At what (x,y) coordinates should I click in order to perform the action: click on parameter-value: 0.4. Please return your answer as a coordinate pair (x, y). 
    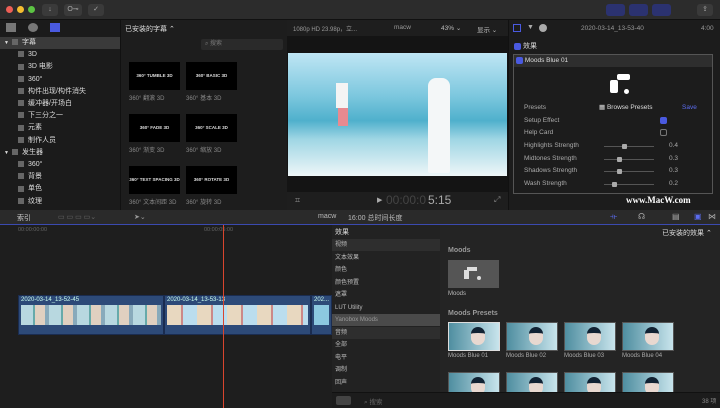
    Looking at the image, I should click on (673, 146).